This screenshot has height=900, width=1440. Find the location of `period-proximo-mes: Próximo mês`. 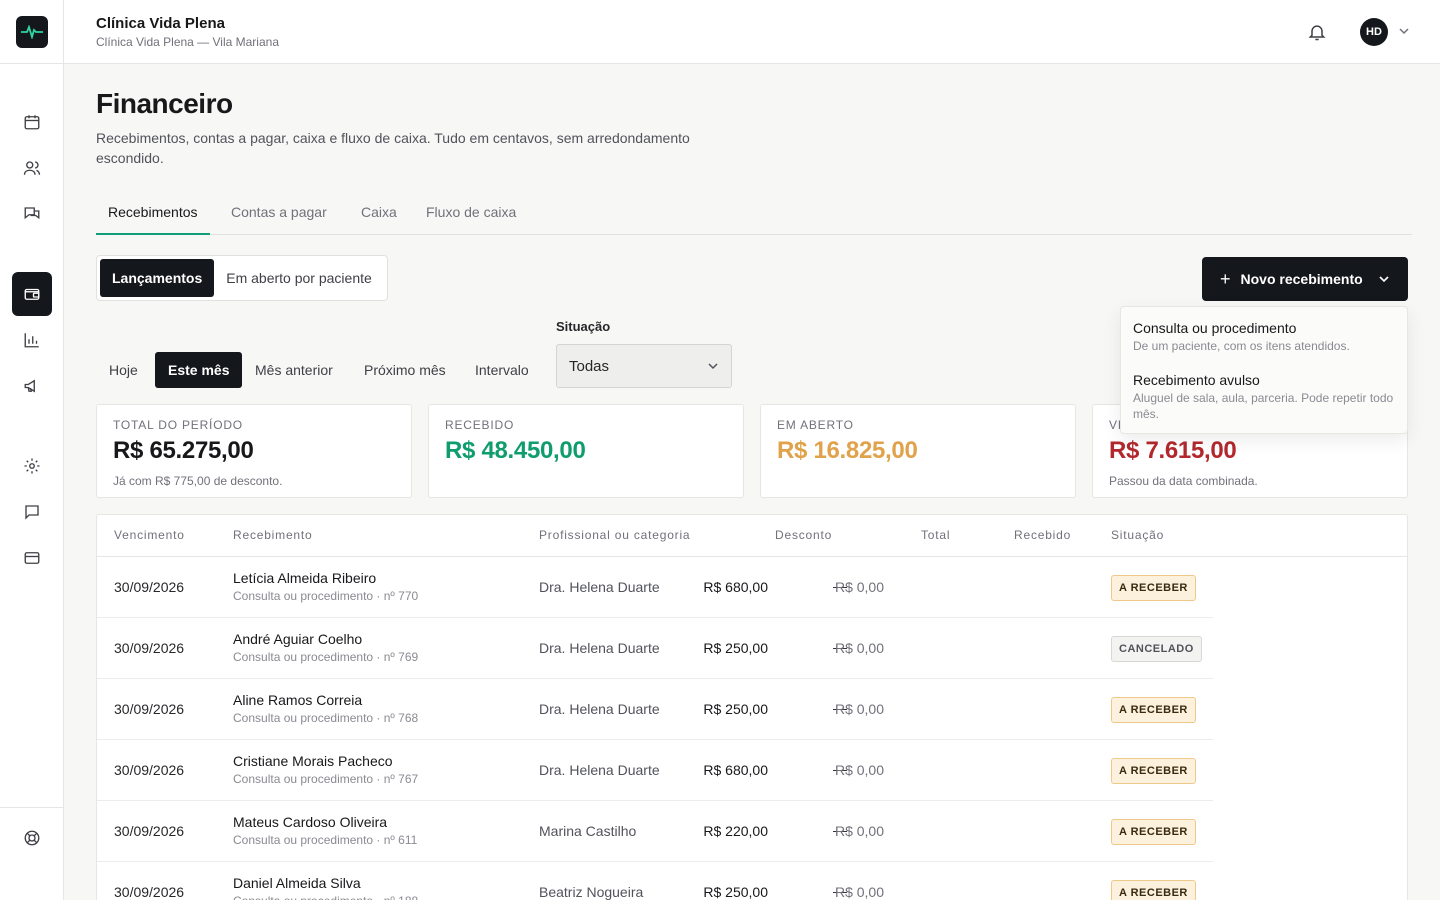

period-proximo-mes: Próximo mês is located at coordinates (405, 370).